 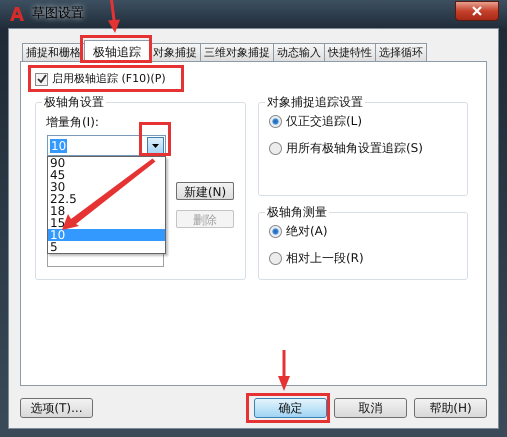 What do you see at coordinates (106, 187) in the screenshot?
I see `dropdown-option: 30` at bounding box center [106, 187].